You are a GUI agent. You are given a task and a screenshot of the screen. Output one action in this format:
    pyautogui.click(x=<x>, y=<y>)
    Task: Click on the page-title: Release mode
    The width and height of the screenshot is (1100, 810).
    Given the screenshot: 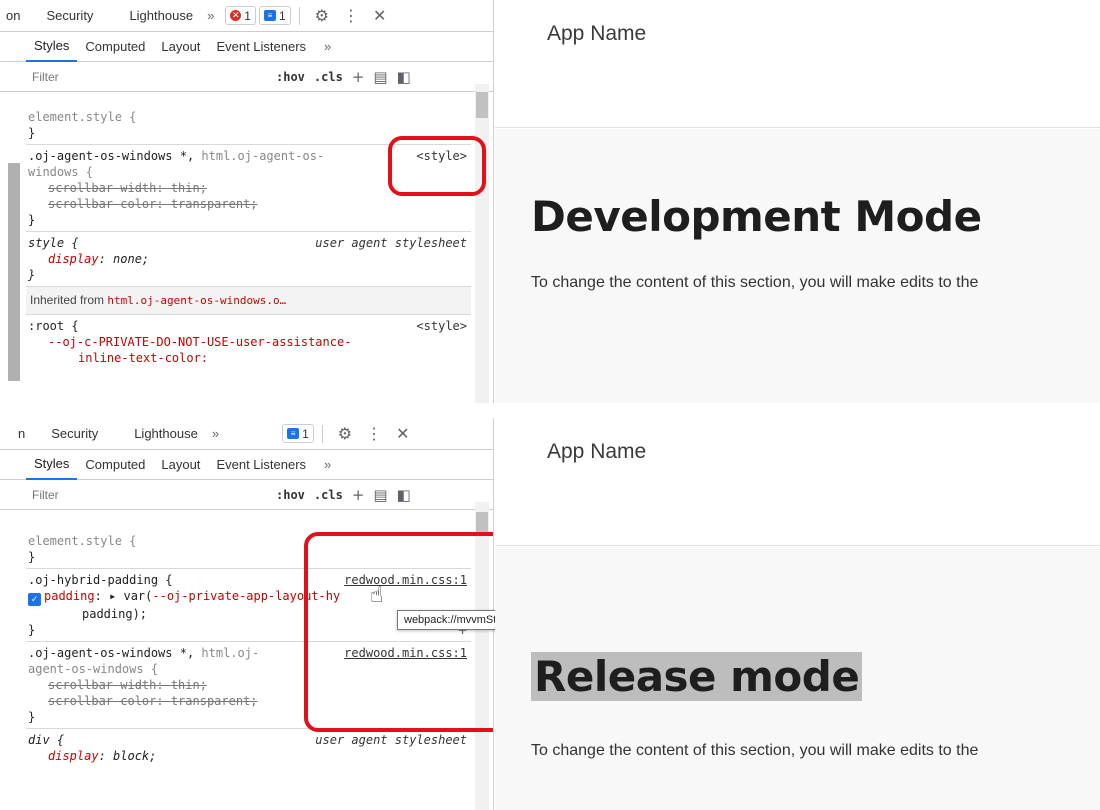 What is the action you would take?
    pyautogui.click(x=697, y=676)
    